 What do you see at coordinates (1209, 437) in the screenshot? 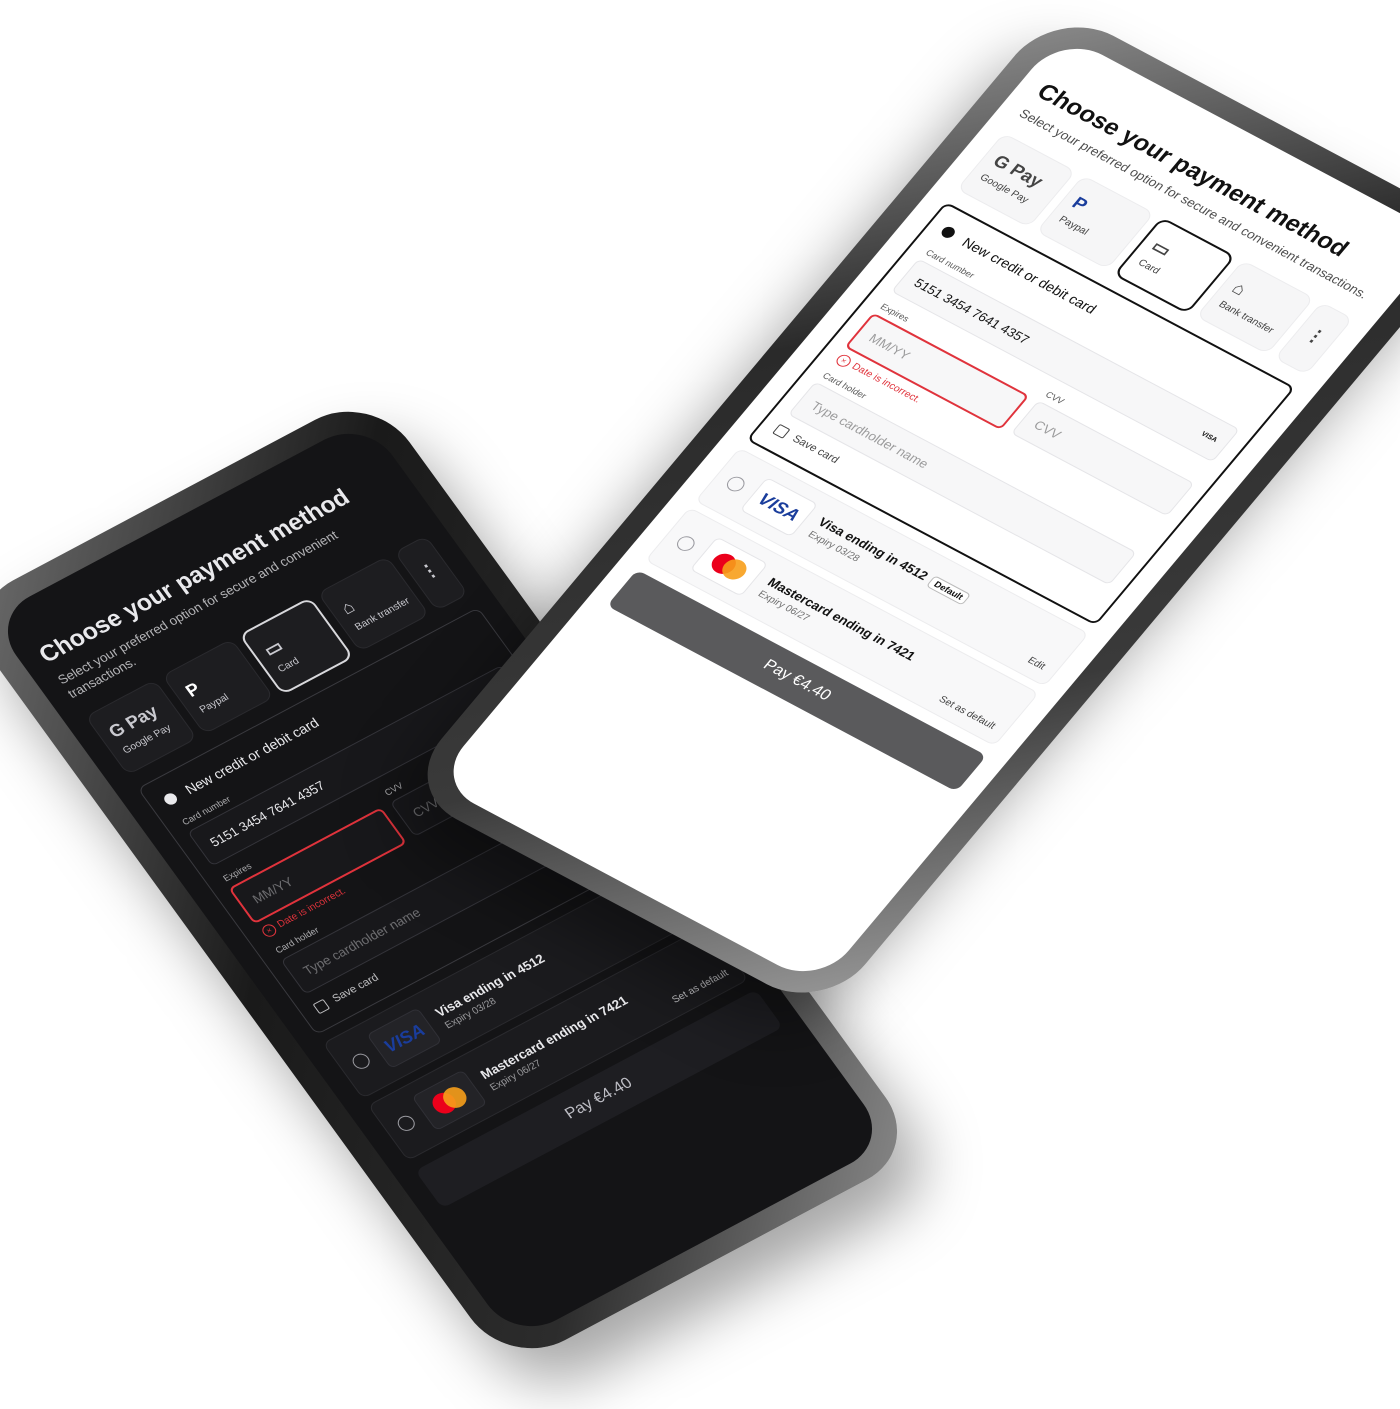
I see `visa-small-logo: VISA` at bounding box center [1209, 437].